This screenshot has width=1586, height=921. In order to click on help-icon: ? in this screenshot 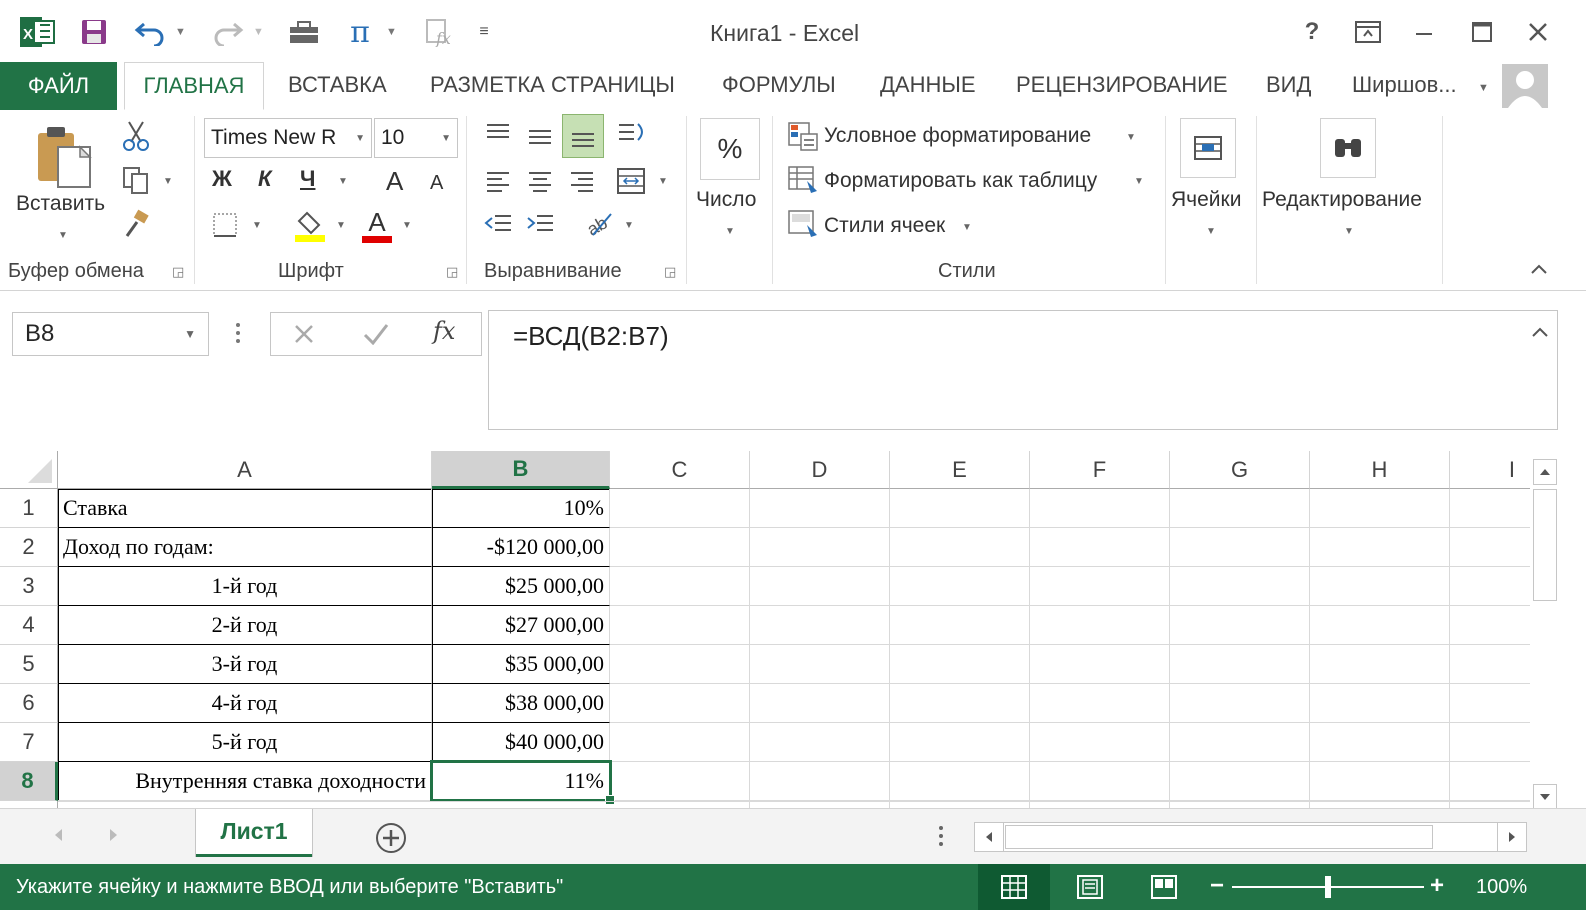, I will do `click(1312, 32)`.